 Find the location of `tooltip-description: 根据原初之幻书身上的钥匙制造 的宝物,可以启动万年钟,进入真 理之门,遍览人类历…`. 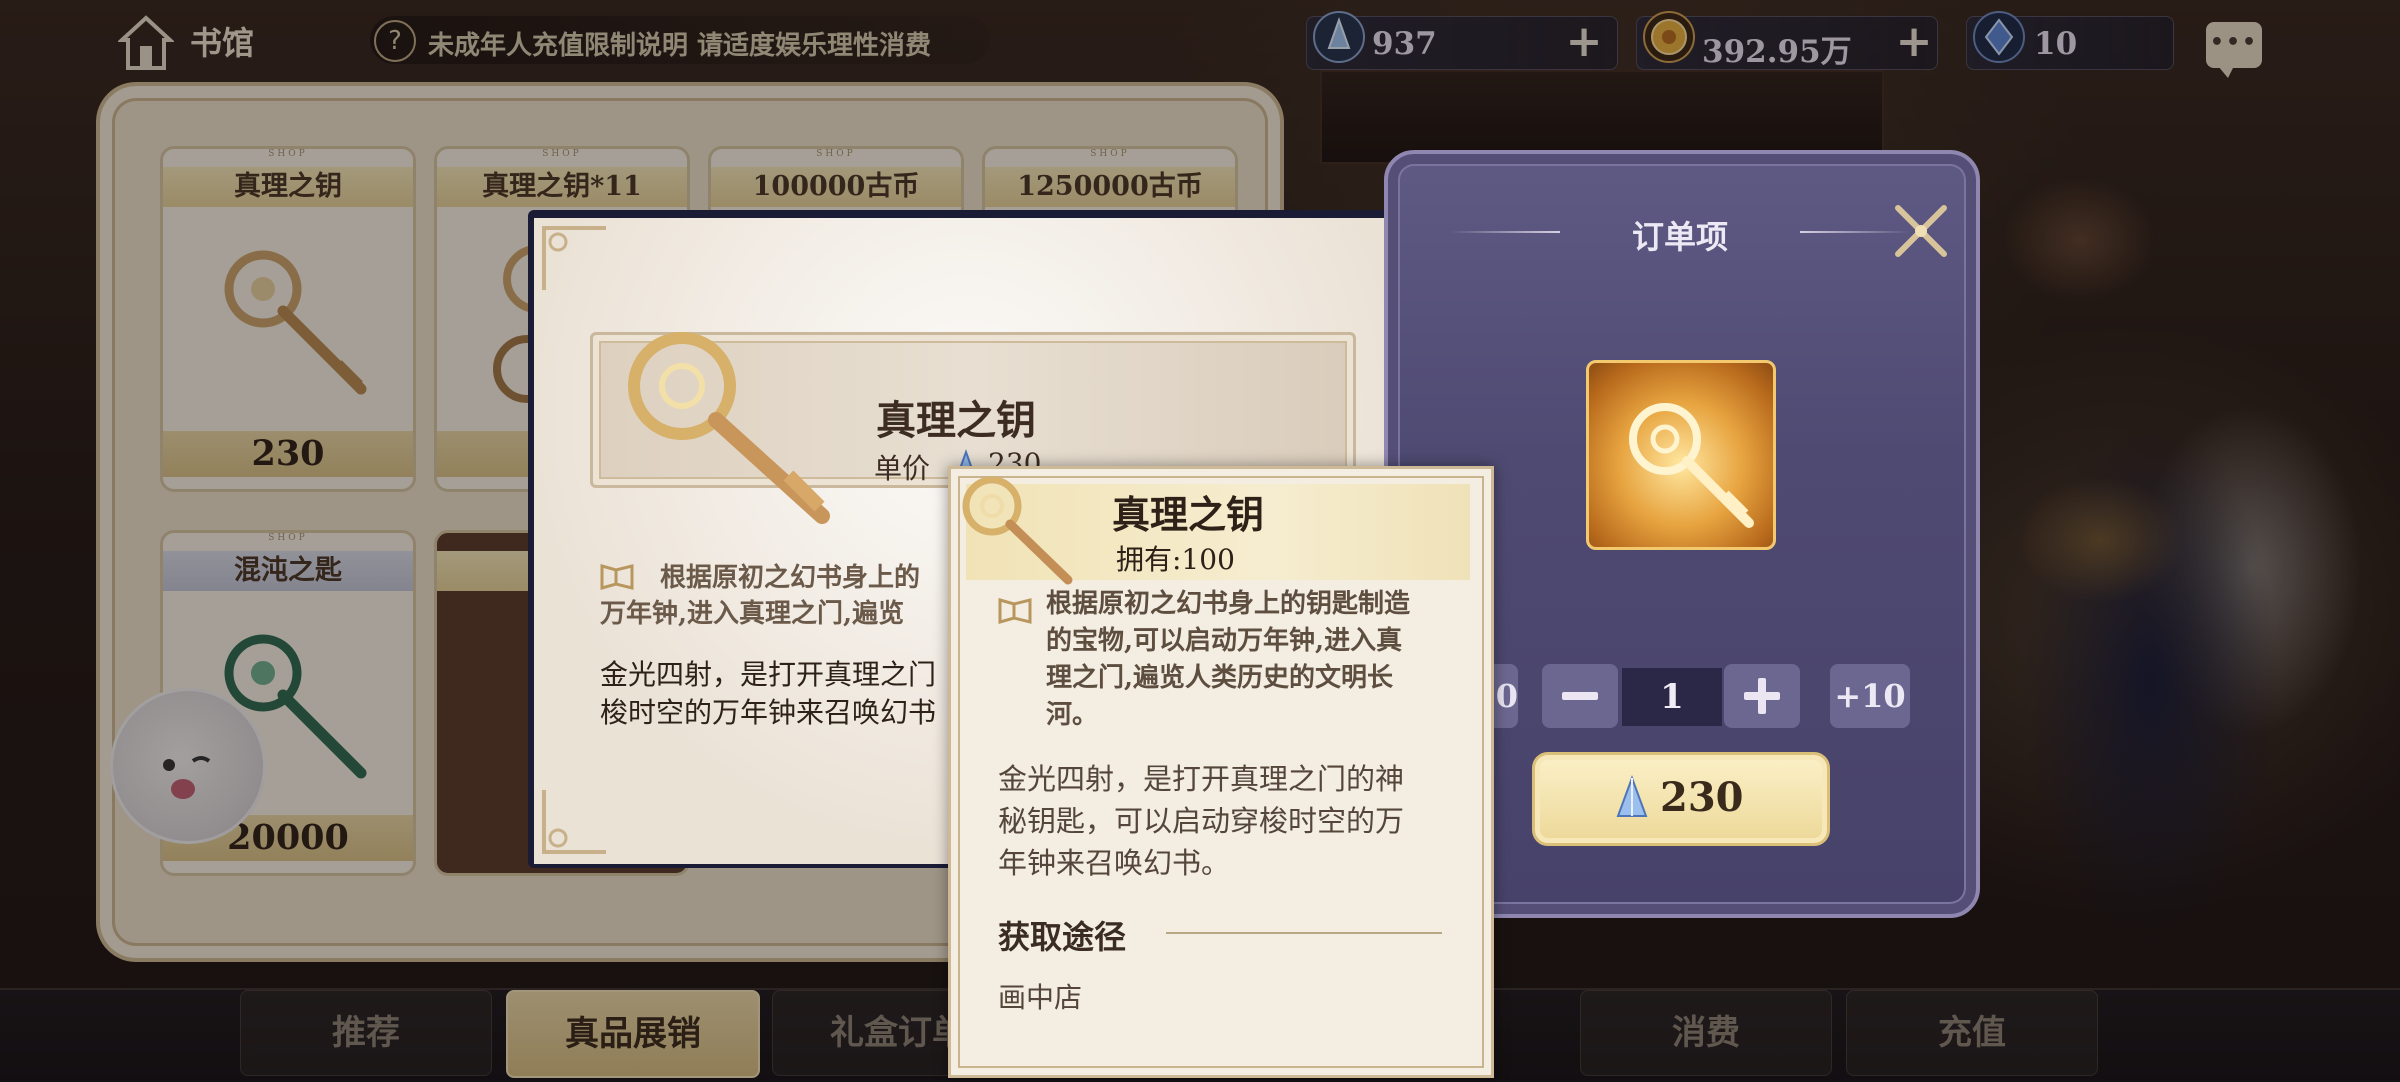

tooltip-description: 根据原初之幻书身上的钥匙制造 的宝物,可以启动万年钟,进入真 理之门,遍览人类历… is located at coordinates (1228, 659).